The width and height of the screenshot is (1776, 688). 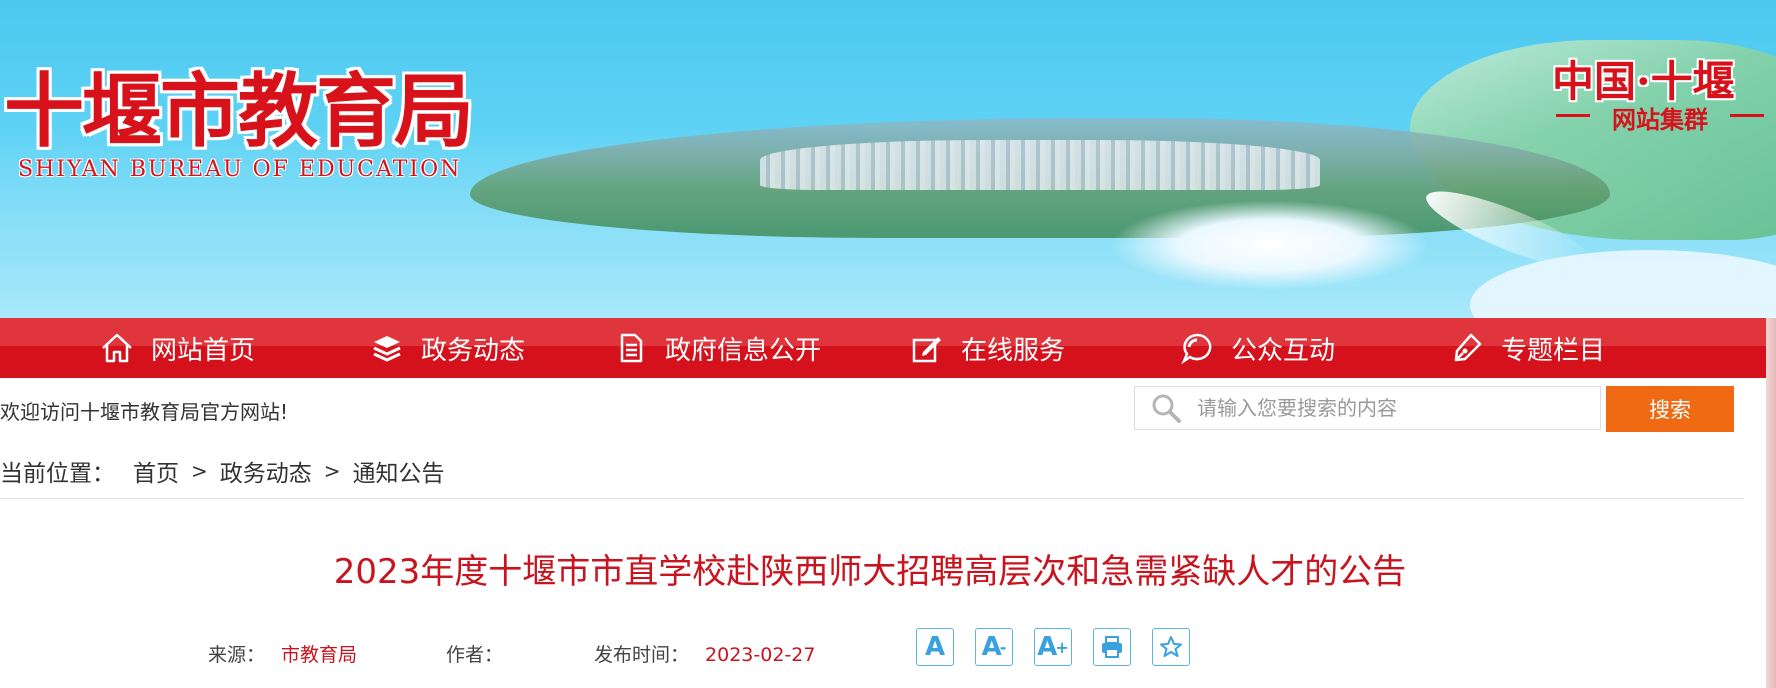 What do you see at coordinates (387, 348) in the screenshot?
I see `layers-icon` at bounding box center [387, 348].